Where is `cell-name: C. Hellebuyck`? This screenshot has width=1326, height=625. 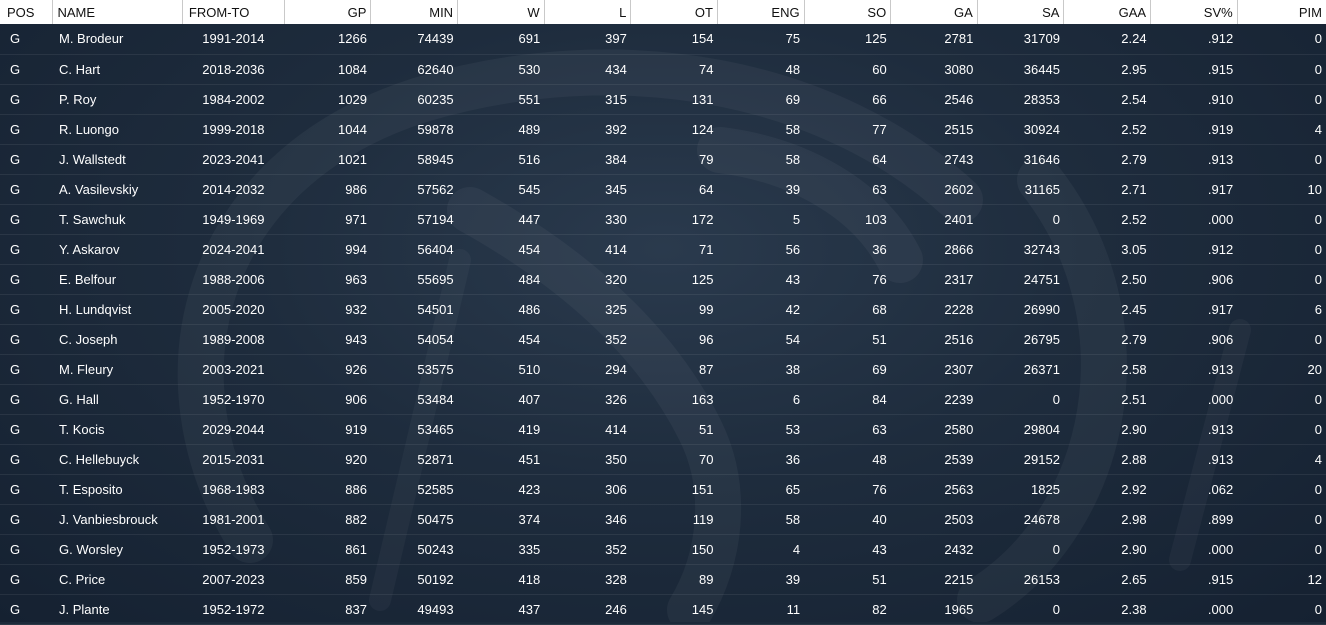 cell-name: C. Hellebuyck is located at coordinates (117, 459).